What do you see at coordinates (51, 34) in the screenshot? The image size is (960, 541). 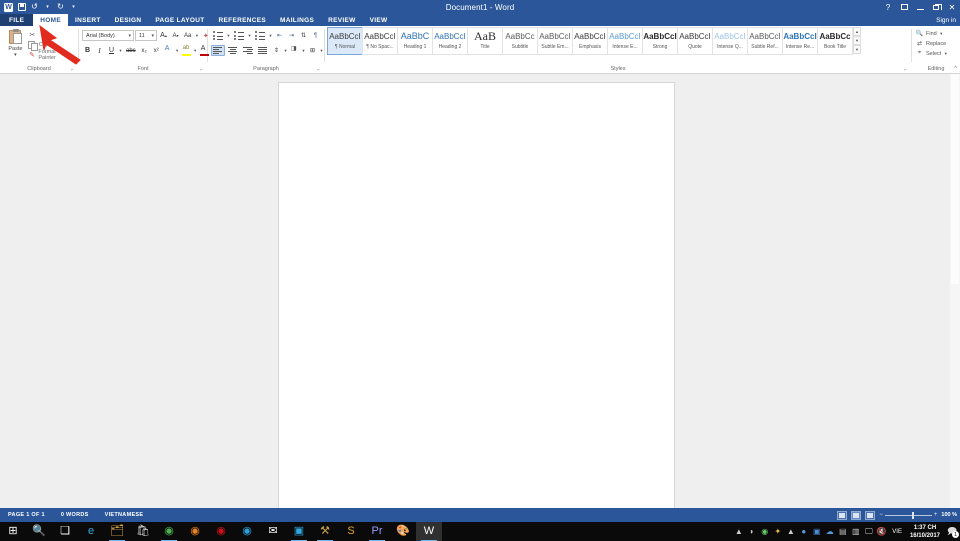 I see `cut-button: ✂` at bounding box center [51, 34].